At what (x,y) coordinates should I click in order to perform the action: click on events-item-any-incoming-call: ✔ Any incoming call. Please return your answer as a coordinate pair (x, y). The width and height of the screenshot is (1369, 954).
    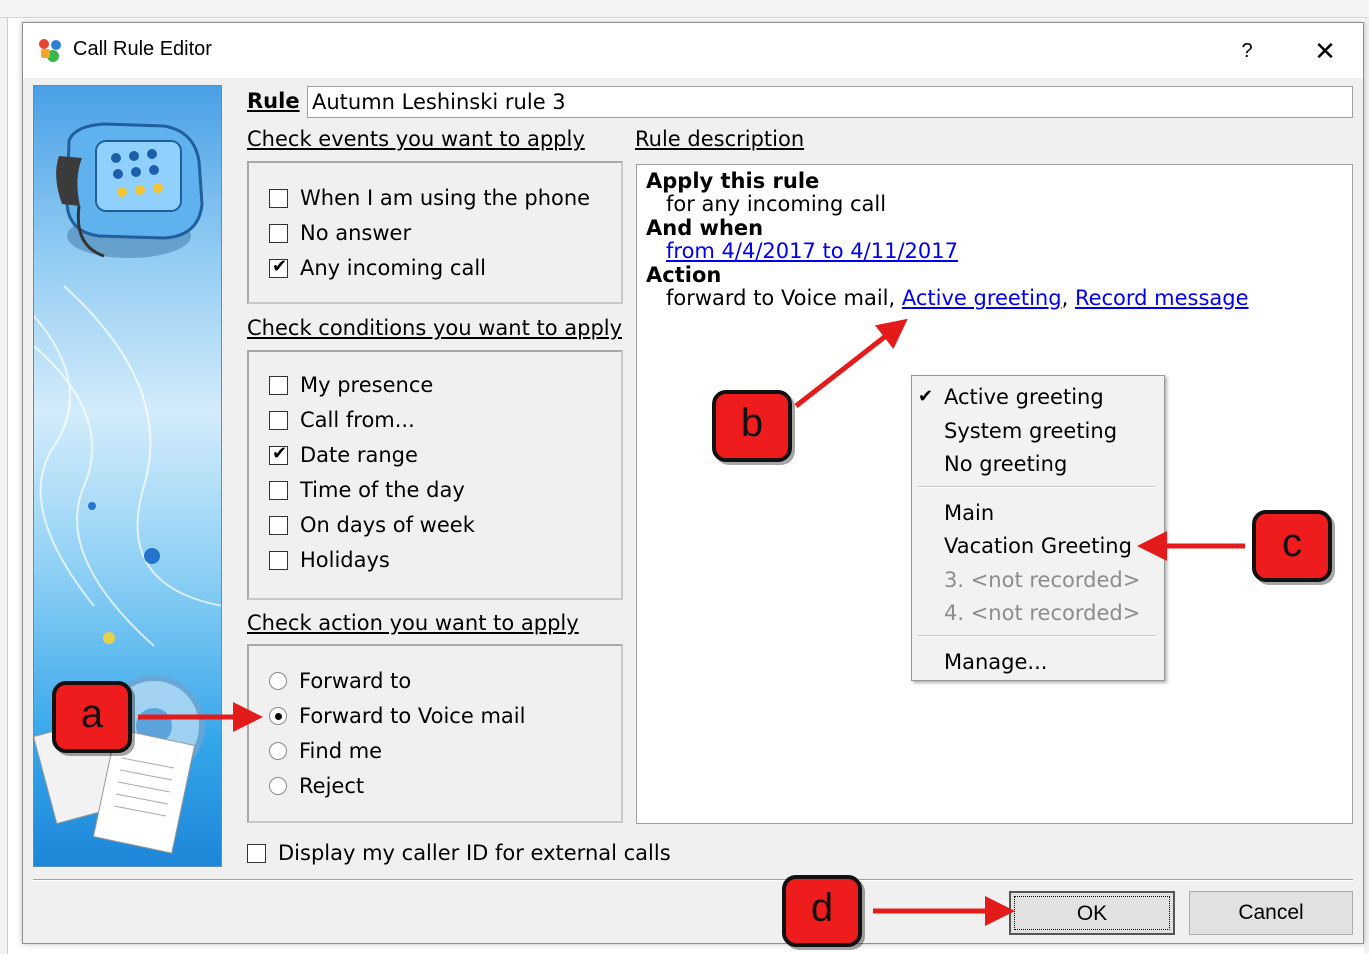
    Looking at the image, I should click on (377, 268).